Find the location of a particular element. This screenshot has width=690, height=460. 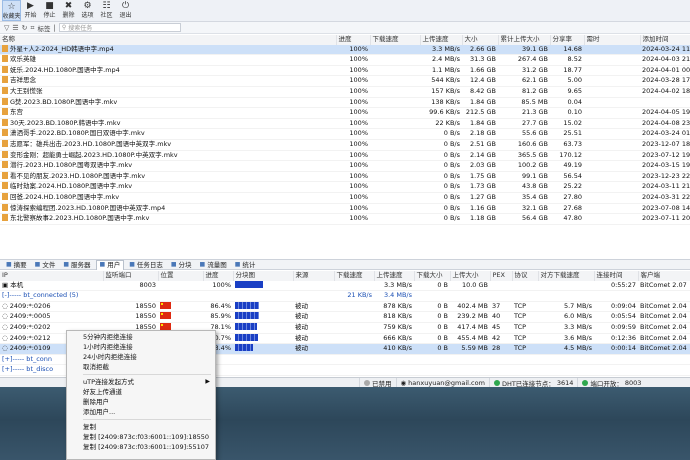

peer-src is located at coordinates (313, 286).